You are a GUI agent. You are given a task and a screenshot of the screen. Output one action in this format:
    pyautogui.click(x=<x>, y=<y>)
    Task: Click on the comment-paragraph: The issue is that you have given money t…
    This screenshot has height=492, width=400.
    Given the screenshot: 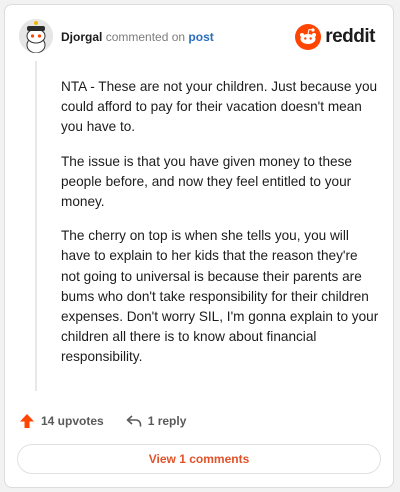 What is the action you would take?
    pyautogui.click(x=206, y=181)
    